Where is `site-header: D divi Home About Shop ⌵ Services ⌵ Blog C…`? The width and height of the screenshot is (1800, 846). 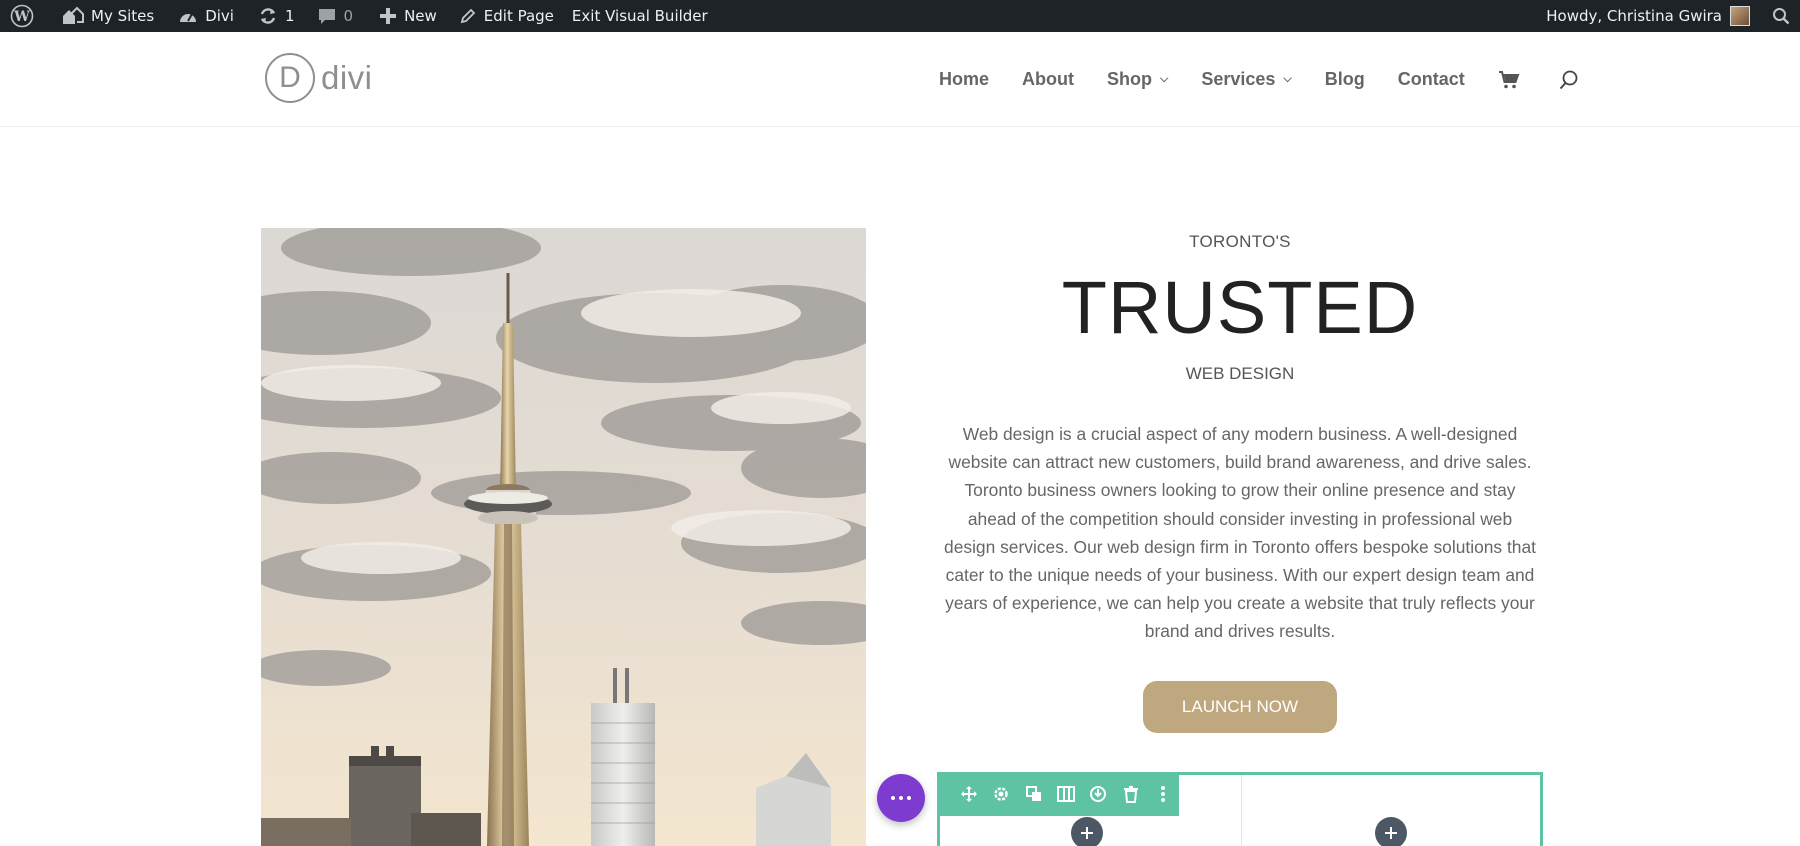 site-header: D divi Home About Shop ⌵ Services ⌵ Blog C… is located at coordinates (900, 79).